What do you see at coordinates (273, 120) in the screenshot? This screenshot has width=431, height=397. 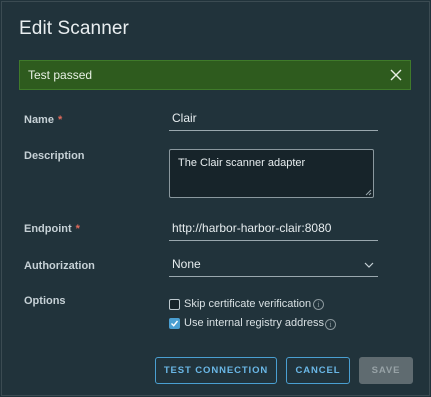 I see `name-input: Clair` at bounding box center [273, 120].